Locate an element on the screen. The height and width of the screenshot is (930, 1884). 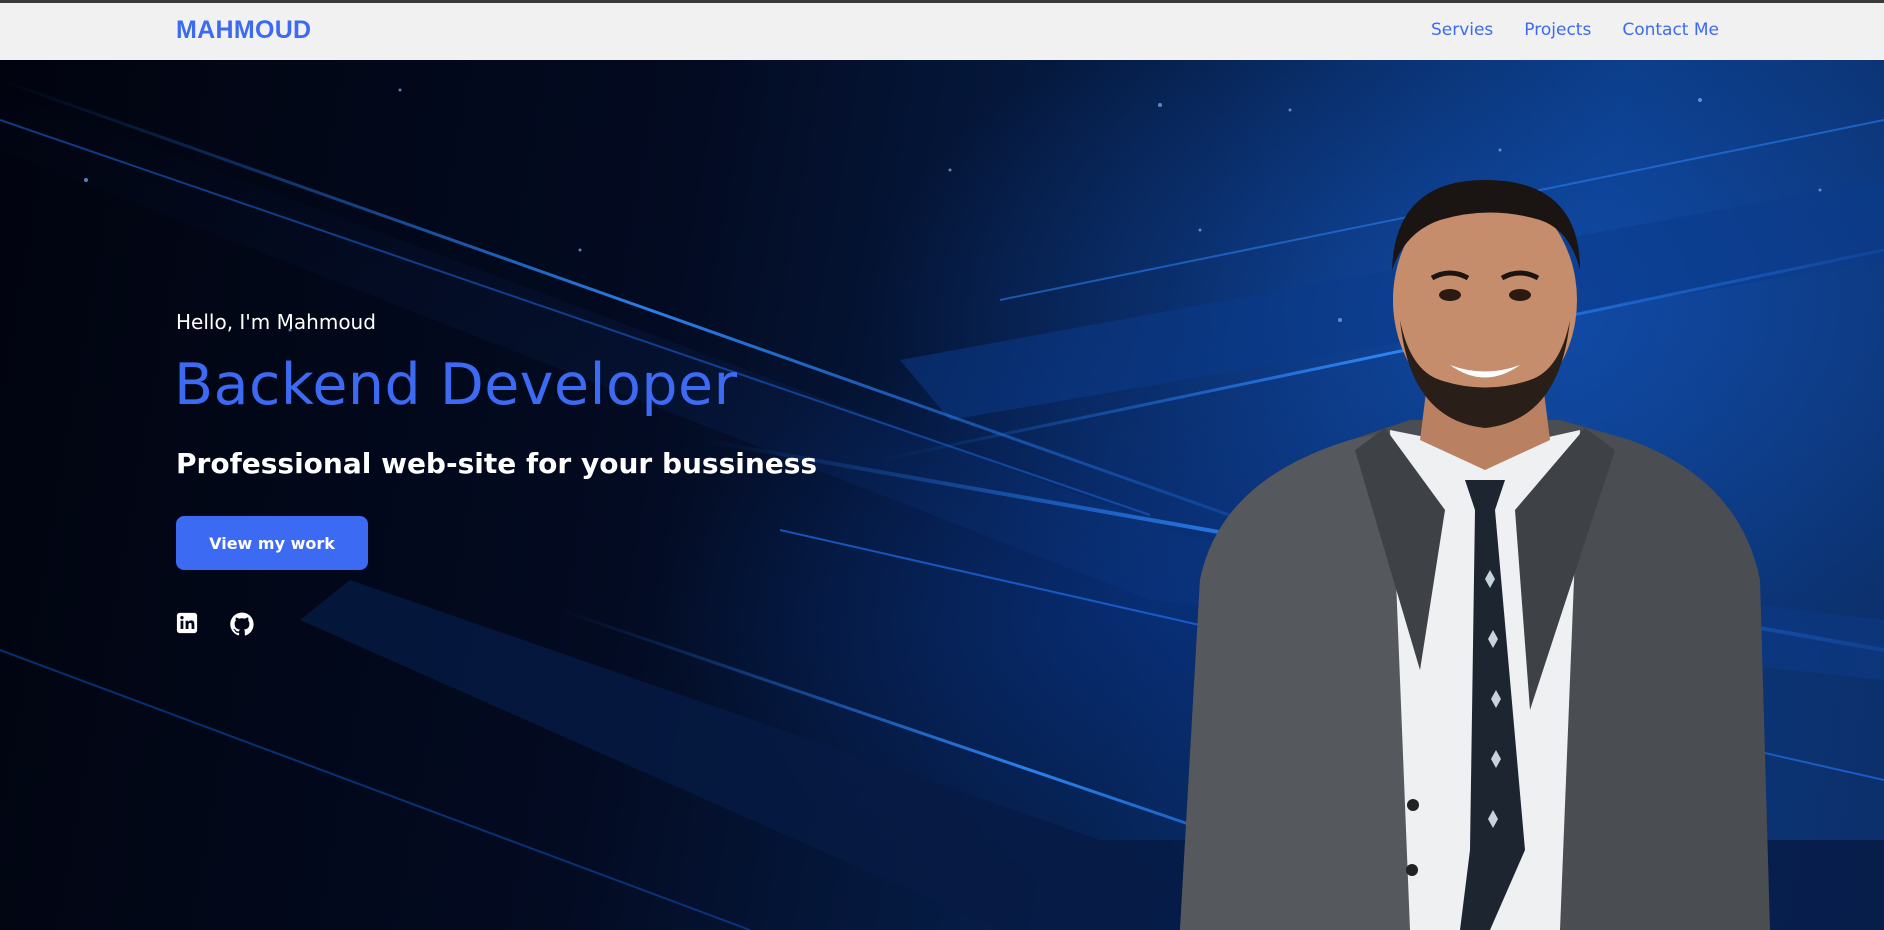
nav-link-projects: Projects is located at coordinates (1557, 30).